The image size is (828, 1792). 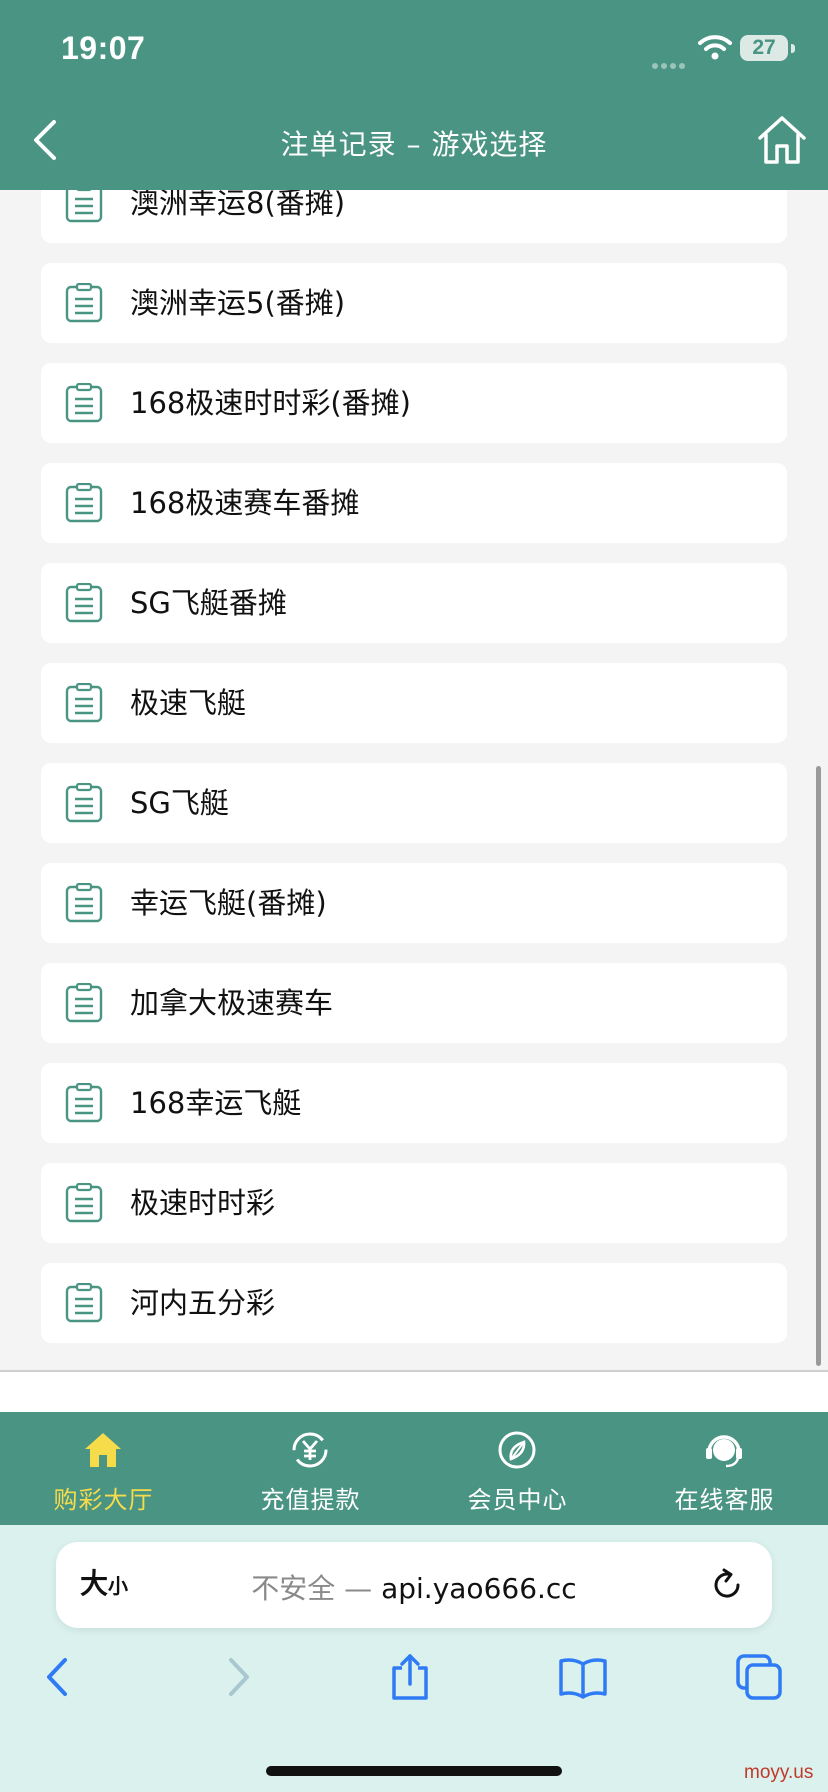 What do you see at coordinates (203, 1303) in the screenshot?
I see `game-label: 河内五分彩` at bounding box center [203, 1303].